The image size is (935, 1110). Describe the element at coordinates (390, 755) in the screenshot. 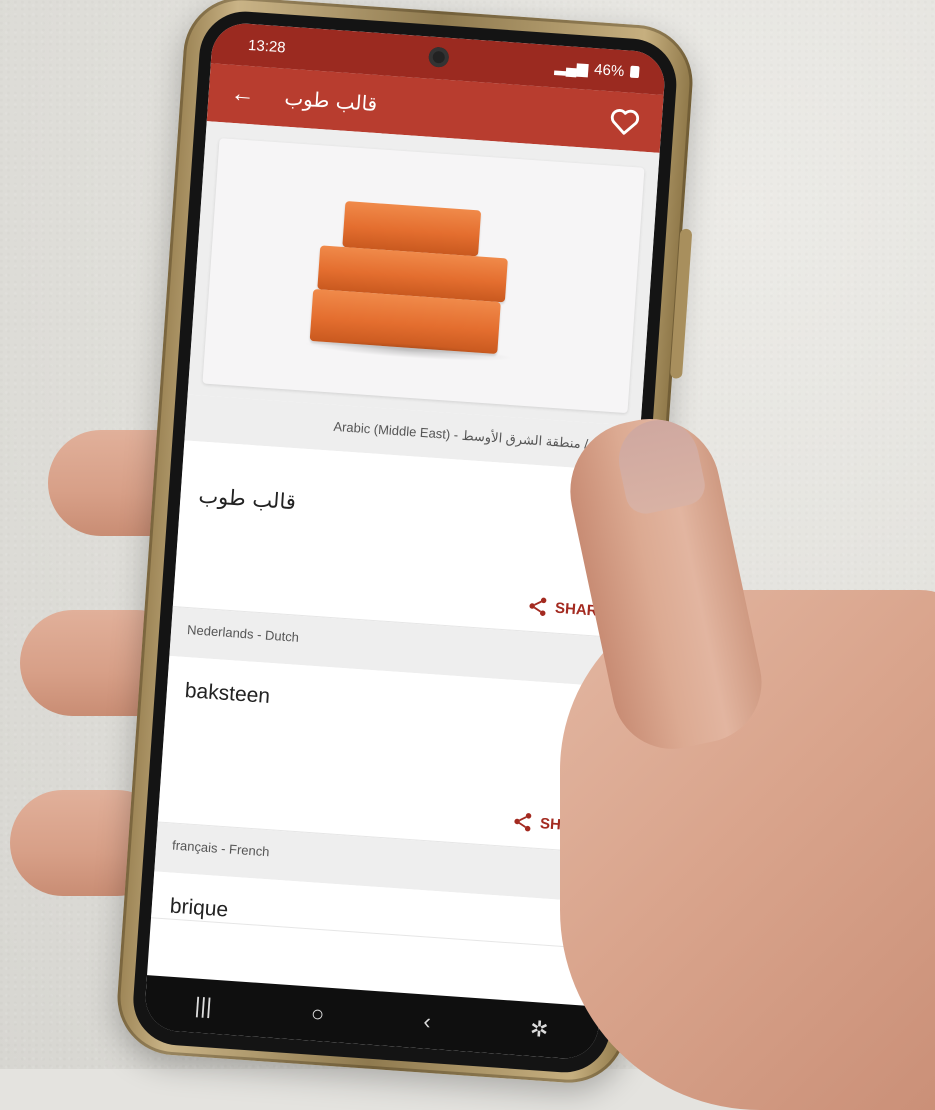

I see `entry-card-dutch: baksteen SHARE` at that location.